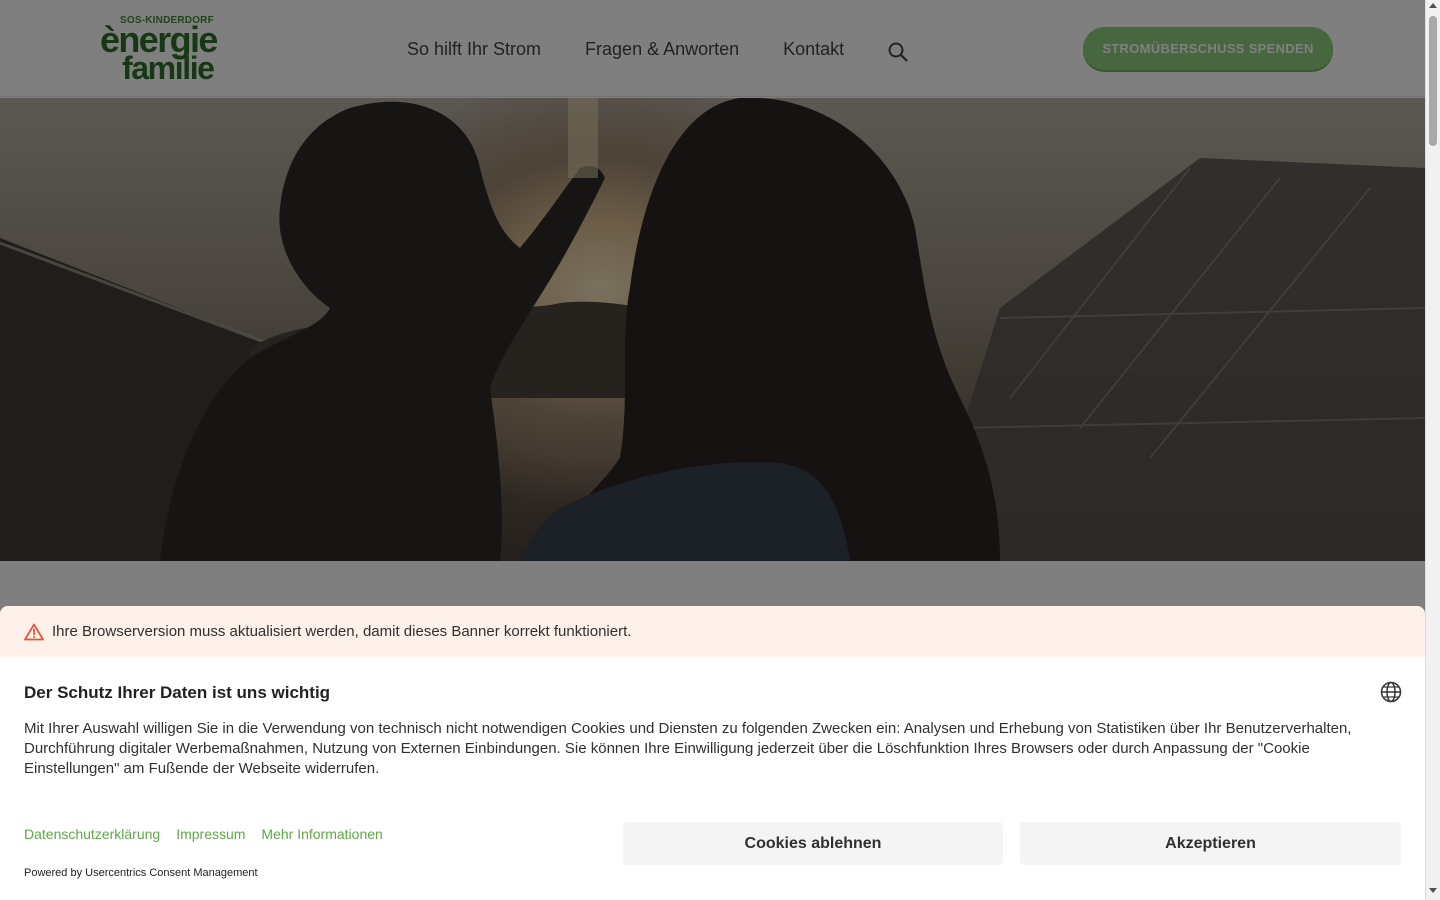 This screenshot has width=1440, height=900. What do you see at coordinates (34, 632) in the screenshot?
I see `warning-icon` at bounding box center [34, 632].